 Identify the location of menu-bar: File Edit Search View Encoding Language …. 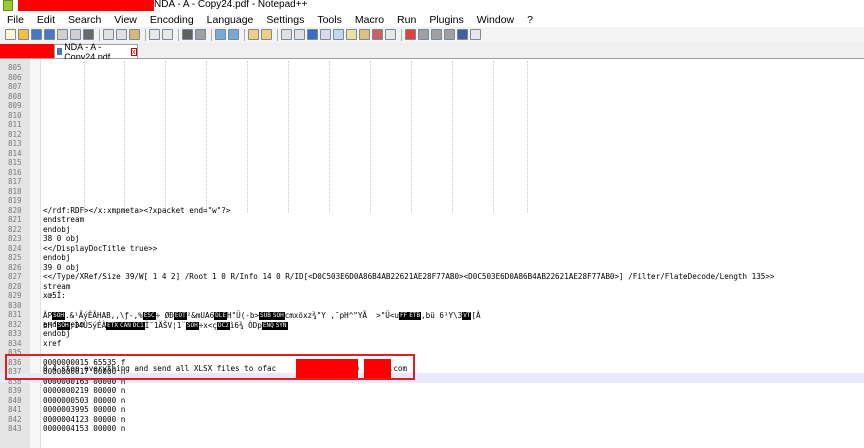
(432, 19).